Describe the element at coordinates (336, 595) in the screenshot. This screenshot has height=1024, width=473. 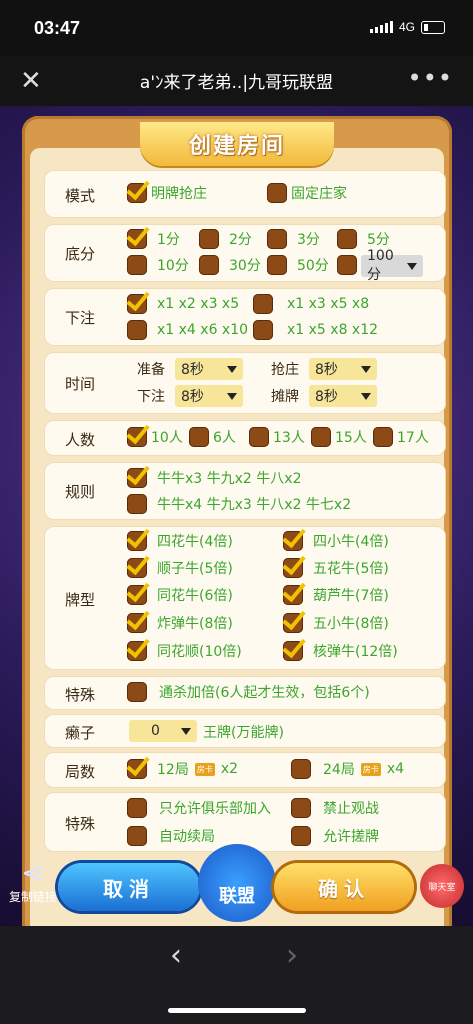
I see `card-option: 葫芦牛(7倍)` at that location.